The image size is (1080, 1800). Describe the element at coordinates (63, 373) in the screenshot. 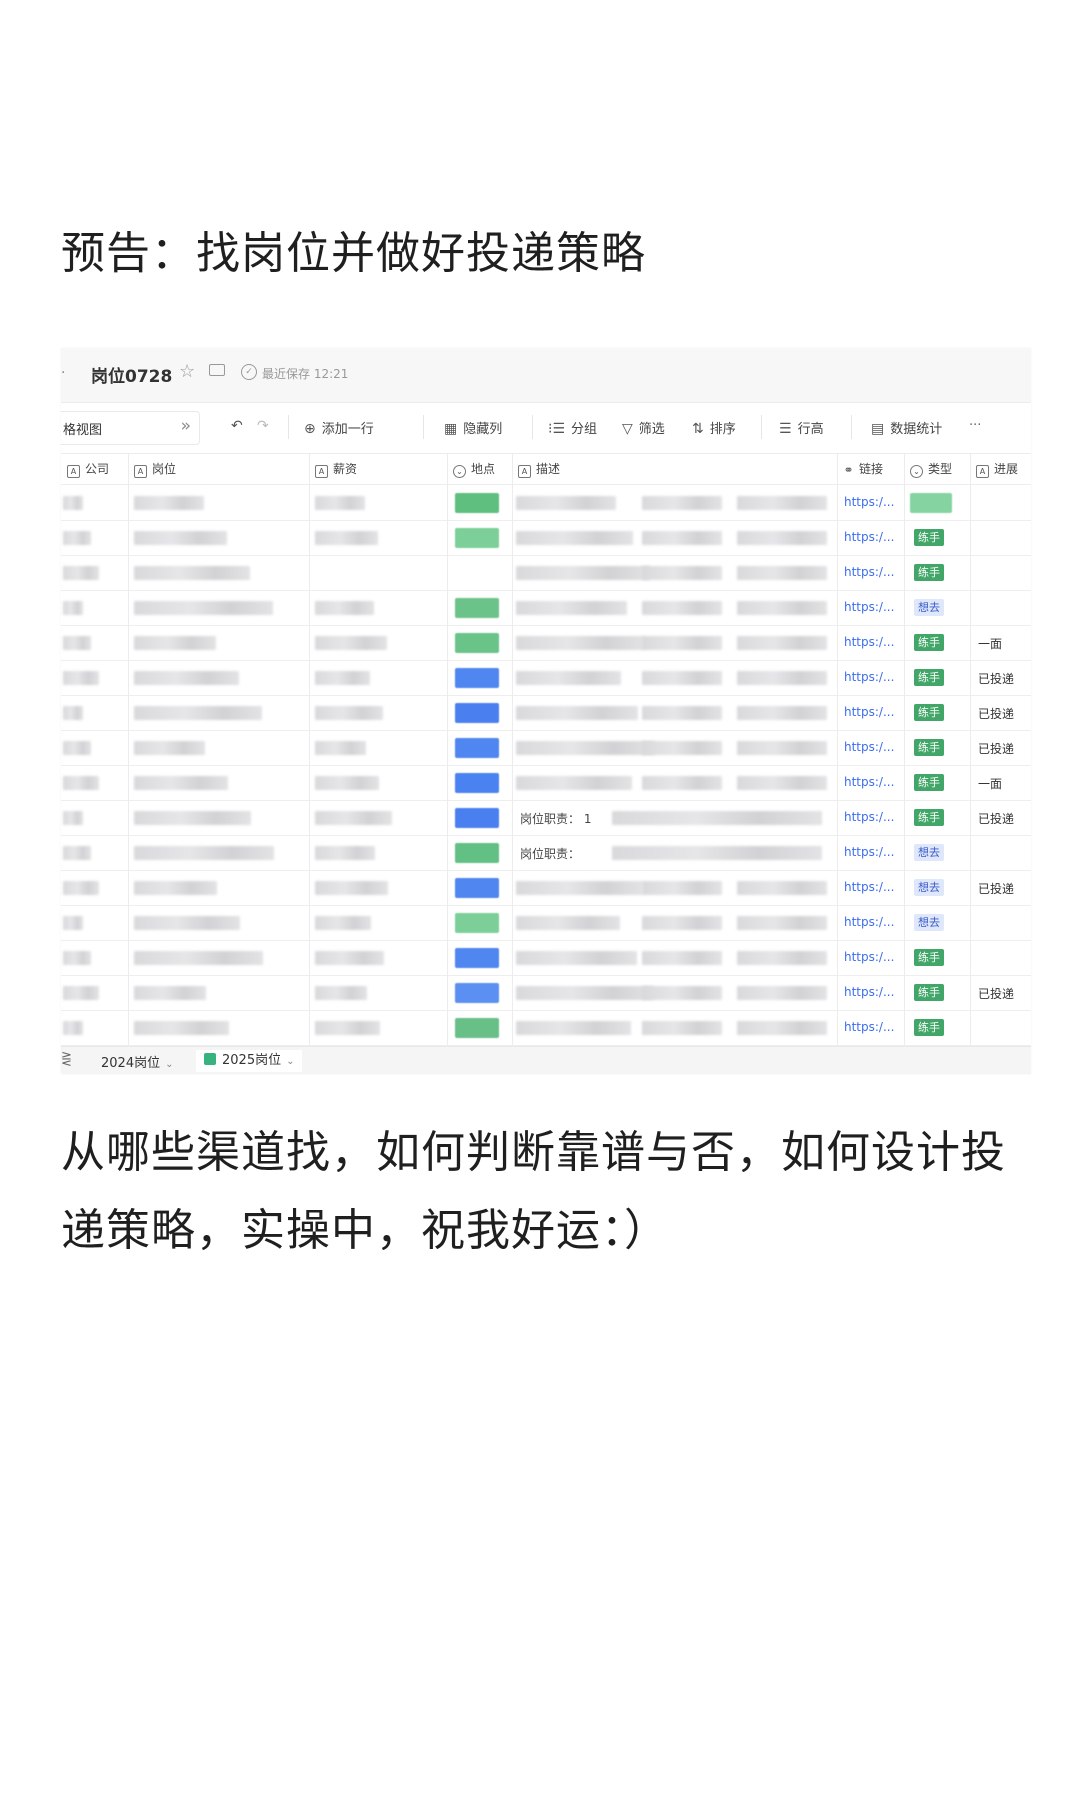

I see `breadcrumb-arrow: ·` at that location.